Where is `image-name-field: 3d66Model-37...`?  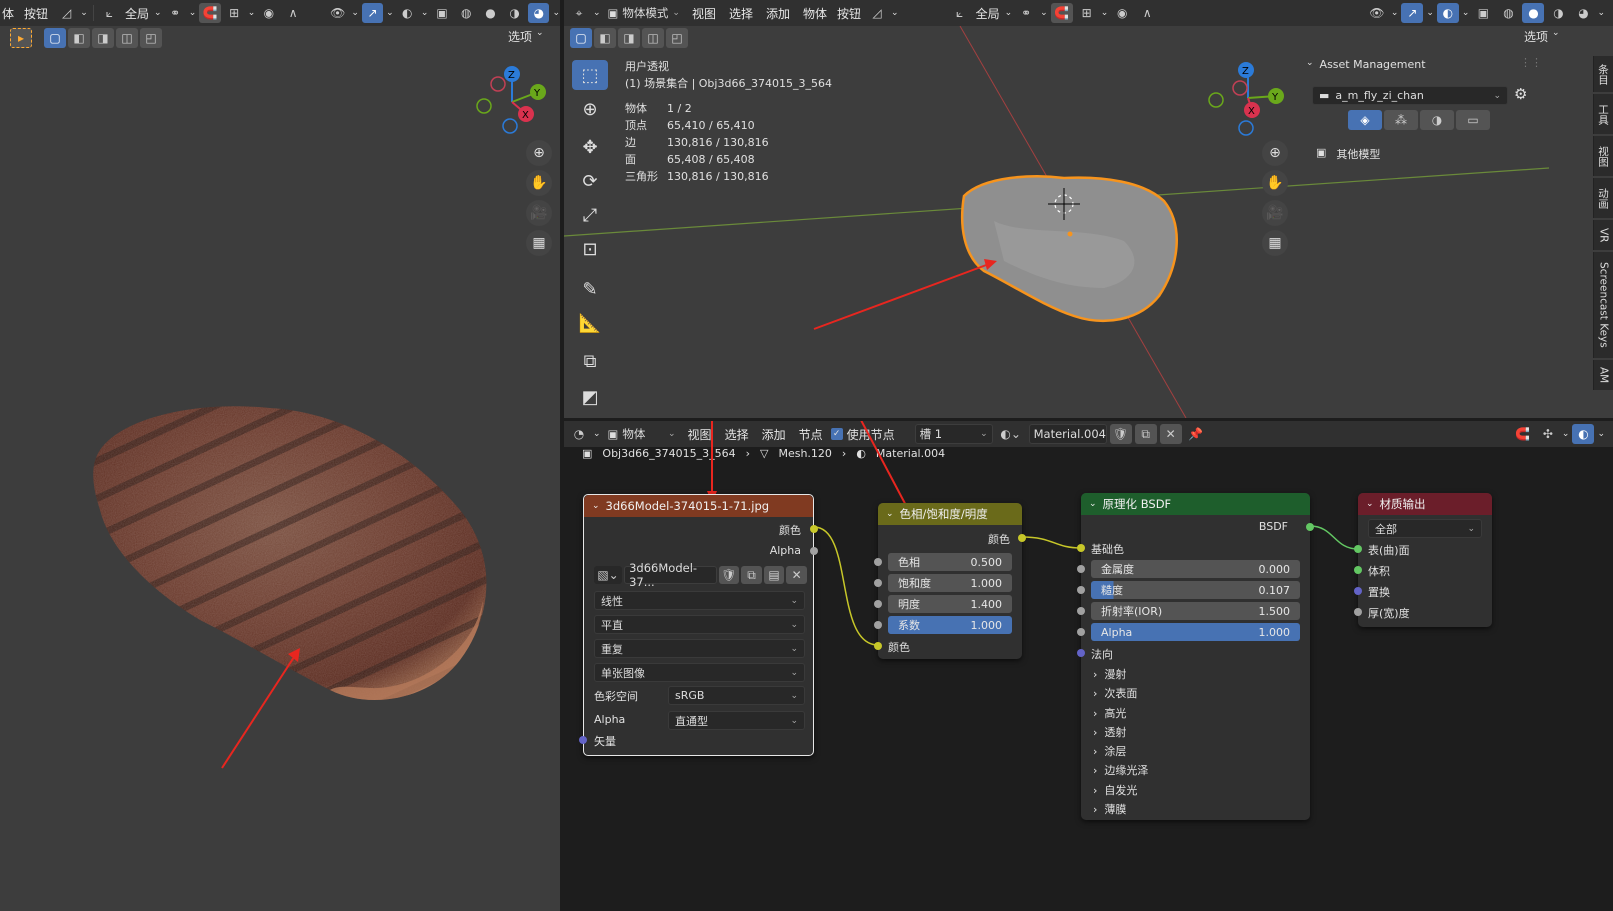
image-name-field: 3d66Model-37... is located at coordinates (670, 575).